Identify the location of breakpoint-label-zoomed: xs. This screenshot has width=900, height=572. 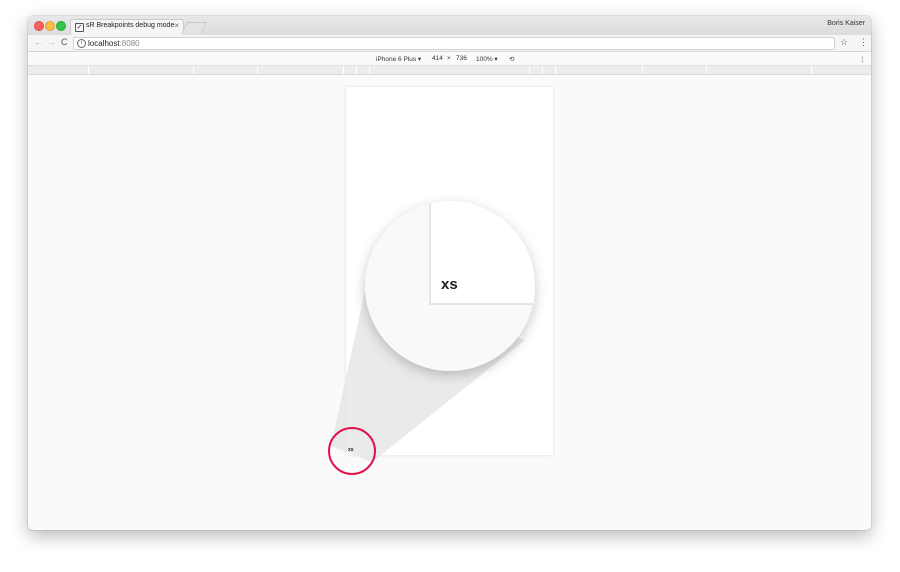
(449, 284).